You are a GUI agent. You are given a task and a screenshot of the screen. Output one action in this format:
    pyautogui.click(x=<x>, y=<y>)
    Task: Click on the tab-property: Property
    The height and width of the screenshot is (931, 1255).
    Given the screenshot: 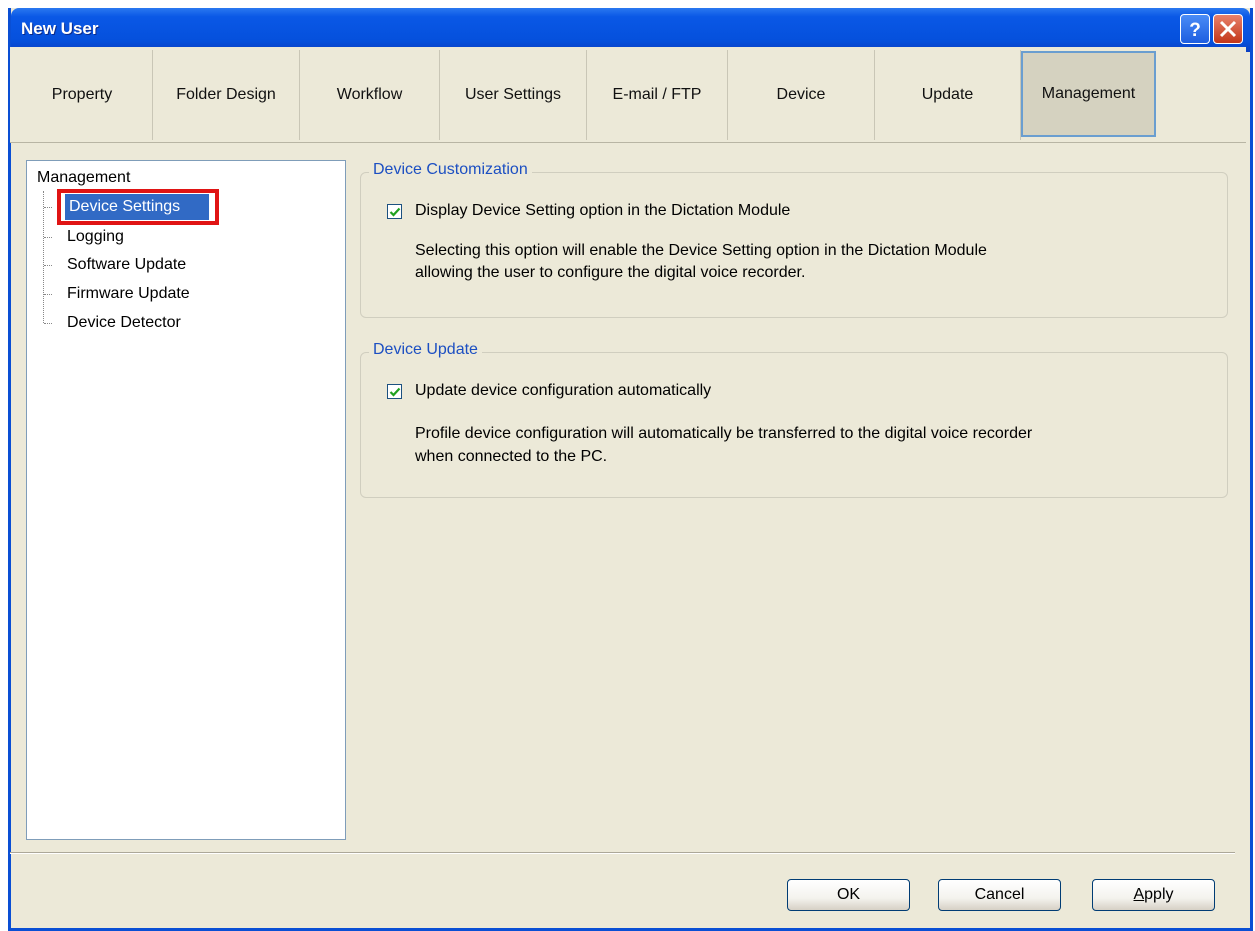 What is the action you would take?
    pyautogui.click(x=82, y=95)
    